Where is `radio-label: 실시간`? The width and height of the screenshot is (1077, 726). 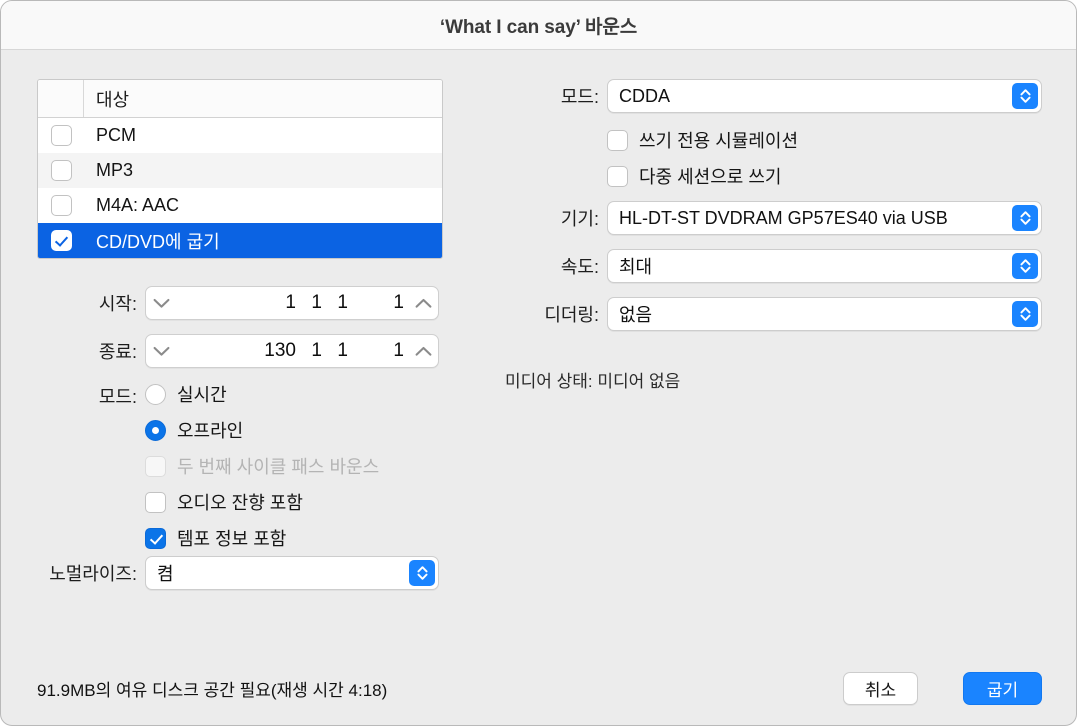
radio-label: 실시간 is located at coordinates (202, 395).